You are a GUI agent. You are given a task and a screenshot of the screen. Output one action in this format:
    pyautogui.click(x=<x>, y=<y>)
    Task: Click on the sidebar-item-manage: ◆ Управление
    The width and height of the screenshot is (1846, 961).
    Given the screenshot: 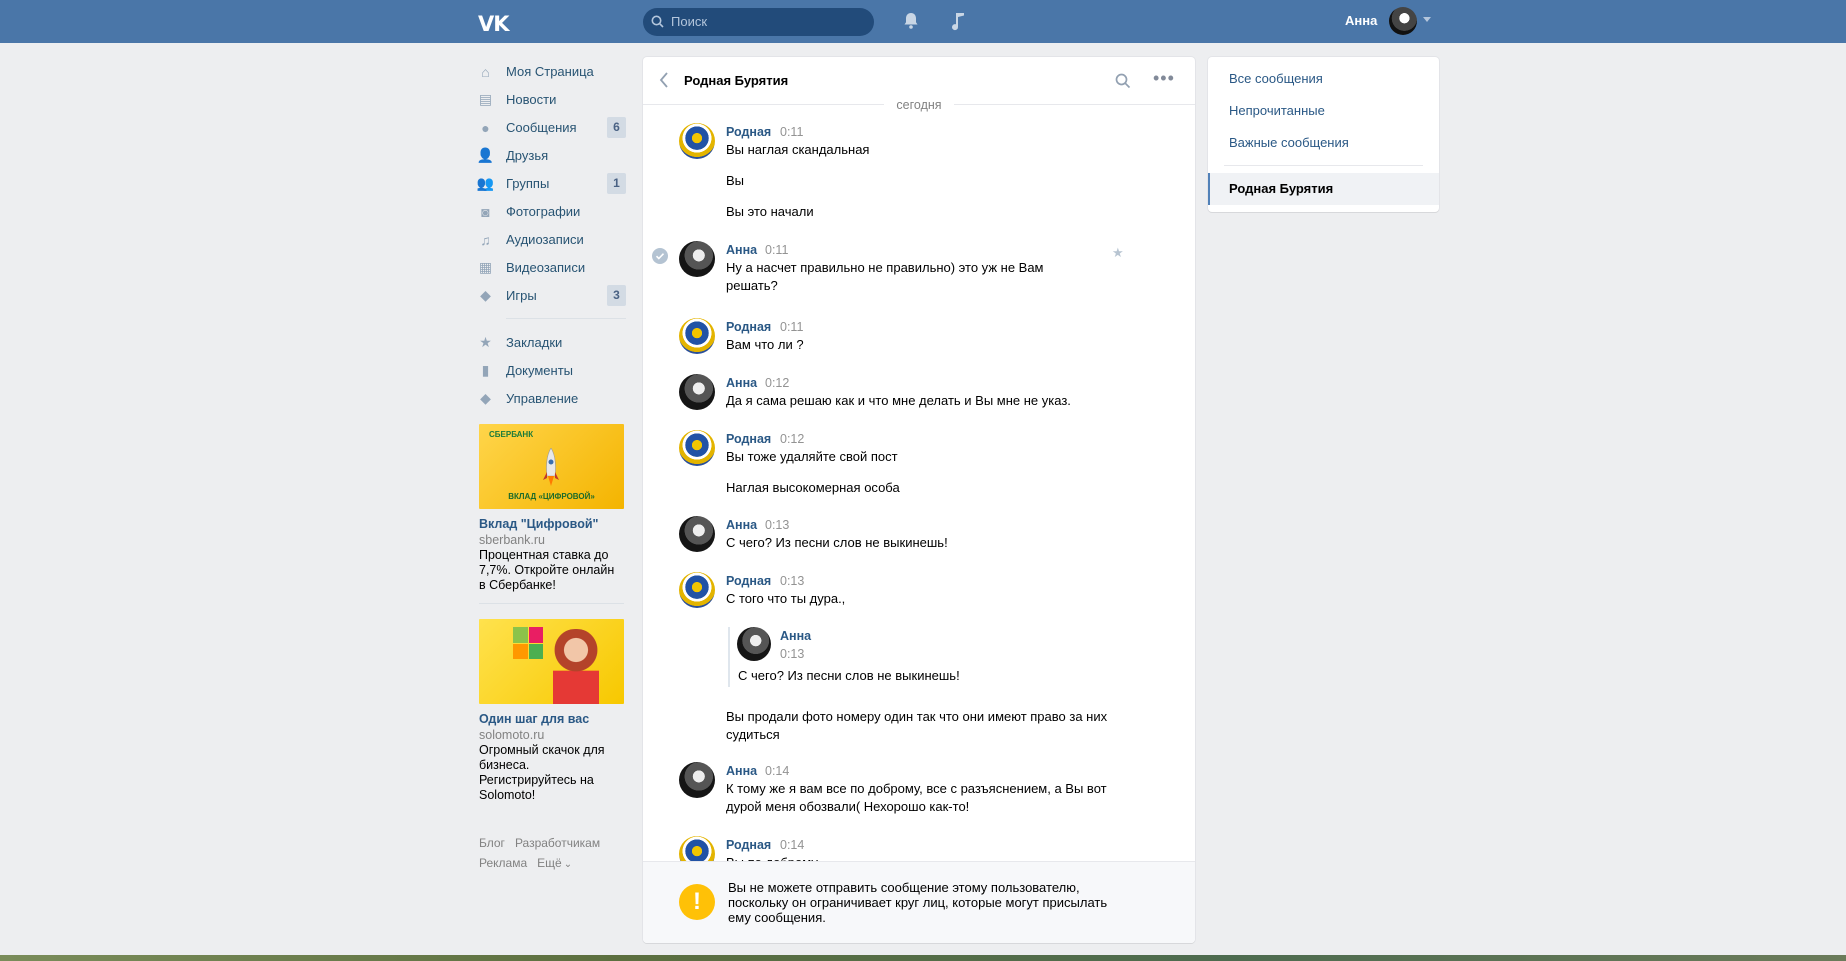 What is the action you would take?
    pyautogui.click(x=552, y=399)
    